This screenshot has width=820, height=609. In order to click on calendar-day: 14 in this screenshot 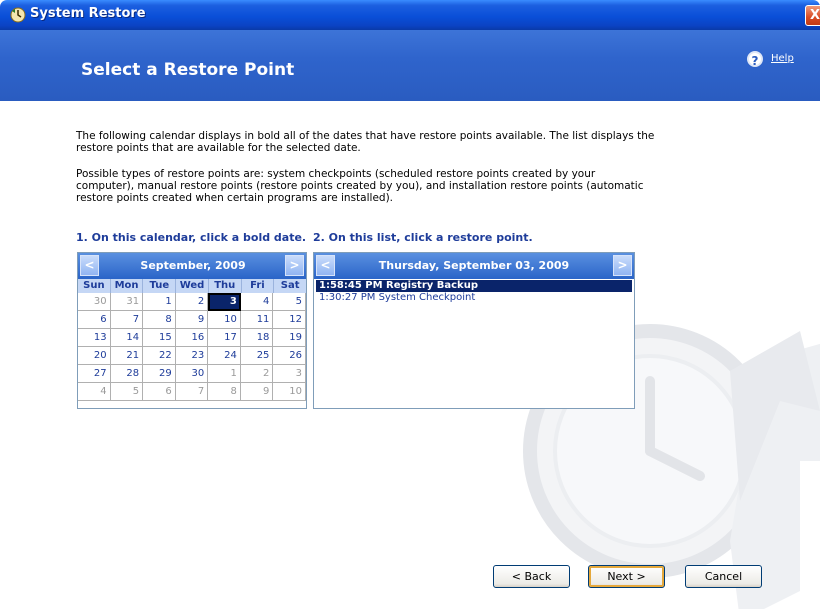, I will do `click(127, 338)`.